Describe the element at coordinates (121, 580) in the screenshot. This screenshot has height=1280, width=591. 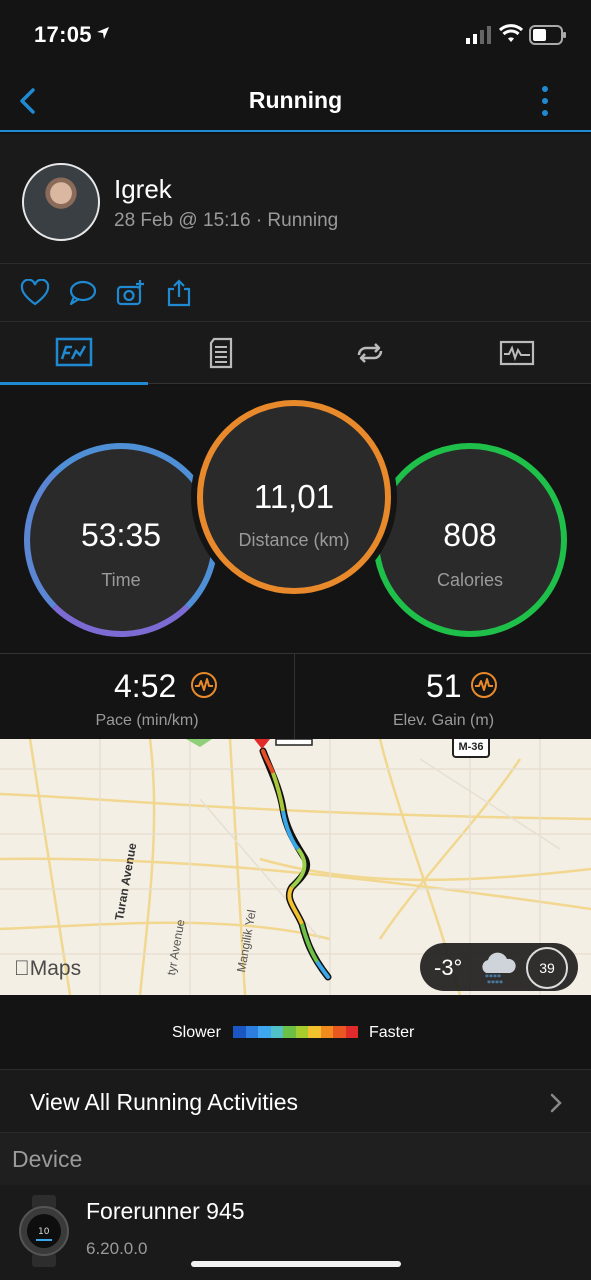
I see `time-label: Time` at that location.